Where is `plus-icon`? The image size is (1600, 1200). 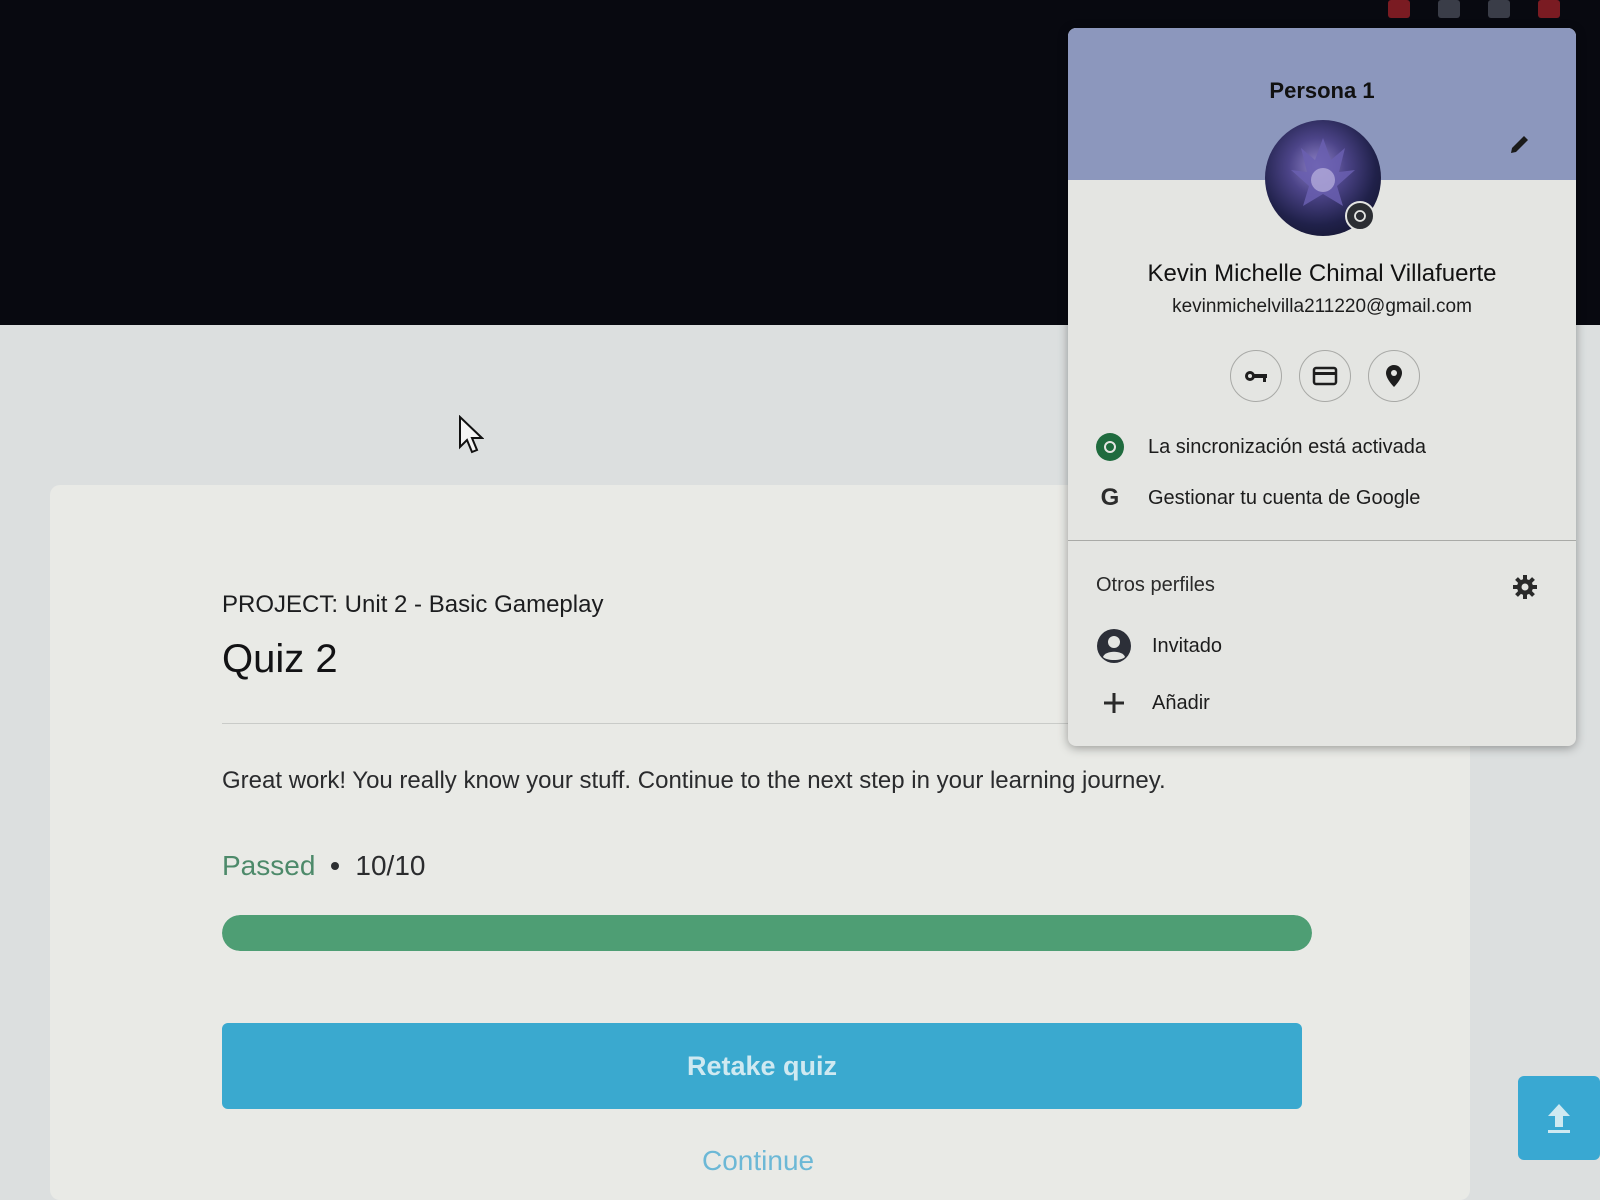
plus-icon is located at coordinates (1114, 703).